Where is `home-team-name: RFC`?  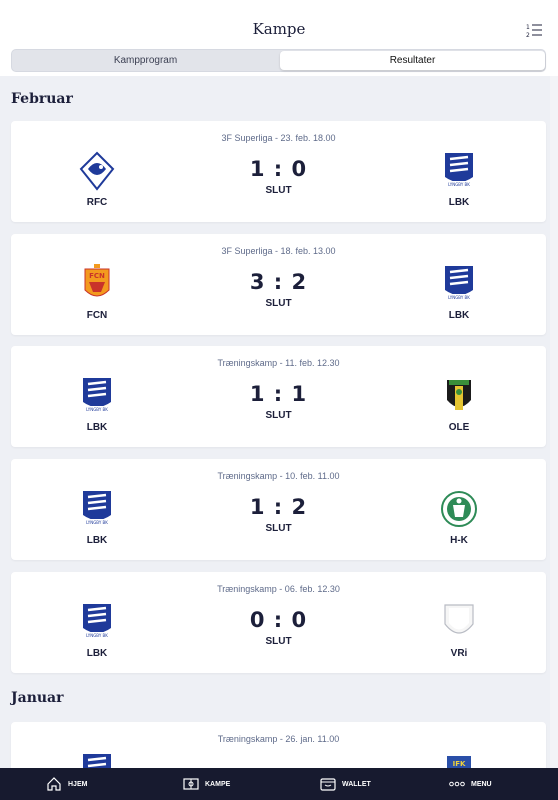
home-team-name: RFC is located at coordinates (97, 202).